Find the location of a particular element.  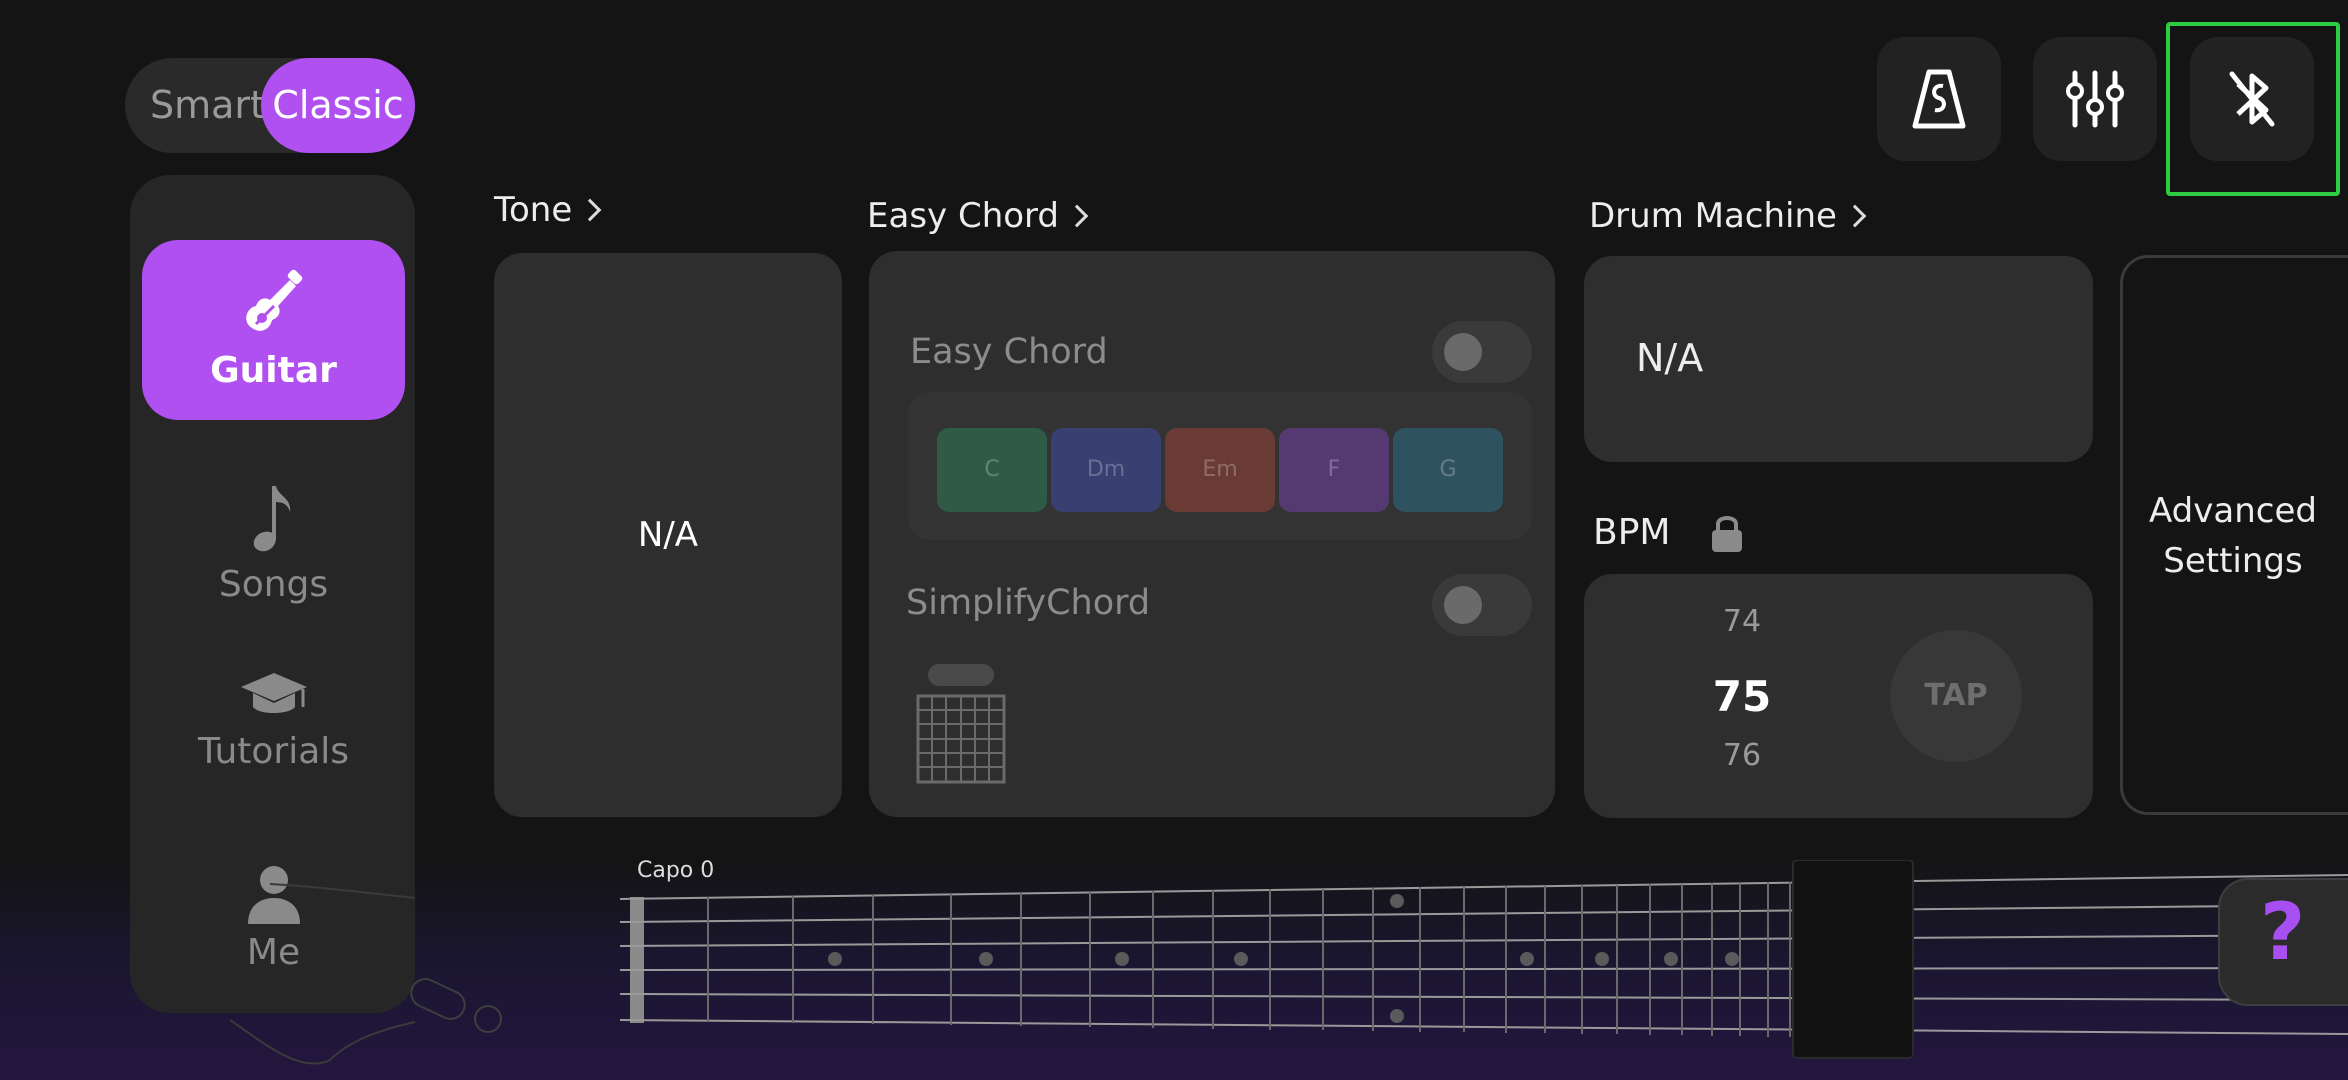

chord-label: G is located at coordinates (1448, 469).